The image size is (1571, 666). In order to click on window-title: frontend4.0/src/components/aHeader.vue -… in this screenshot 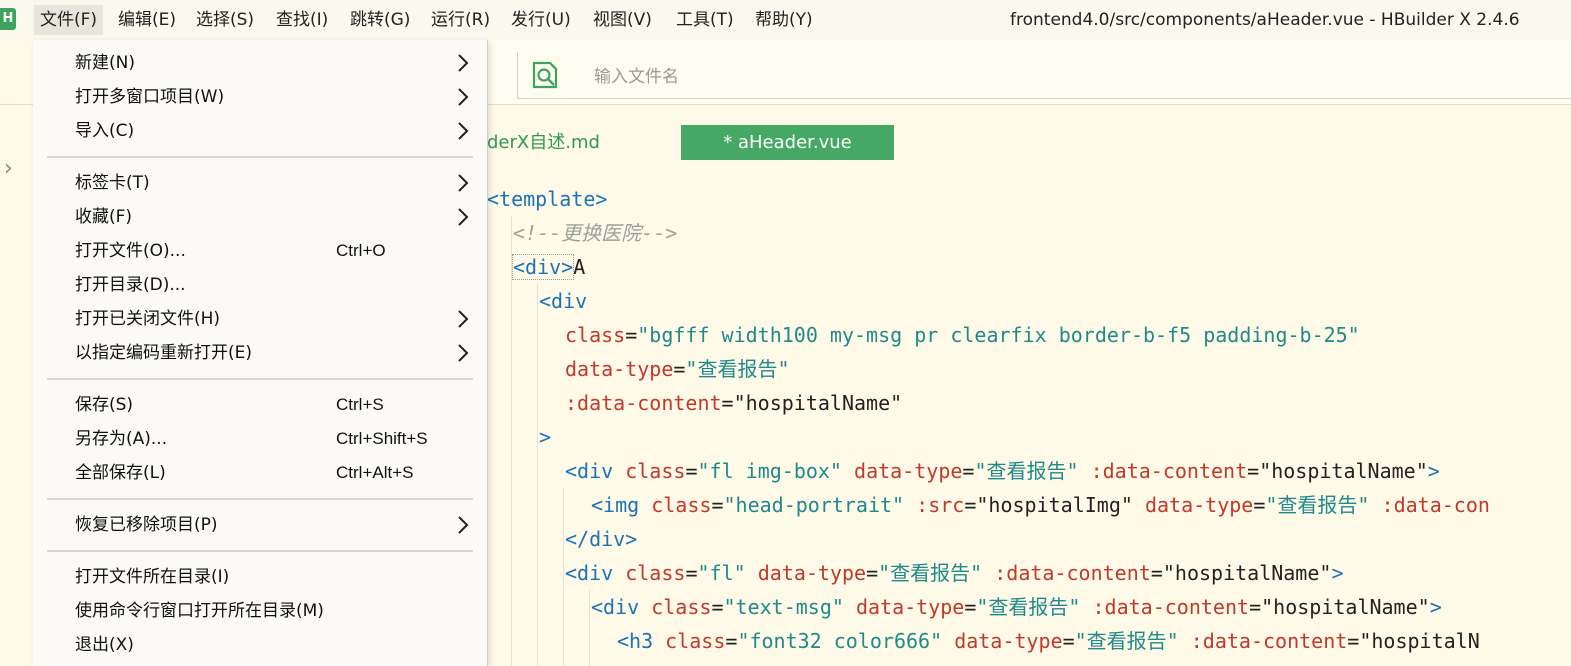, I will do `click(1265, 20)`.